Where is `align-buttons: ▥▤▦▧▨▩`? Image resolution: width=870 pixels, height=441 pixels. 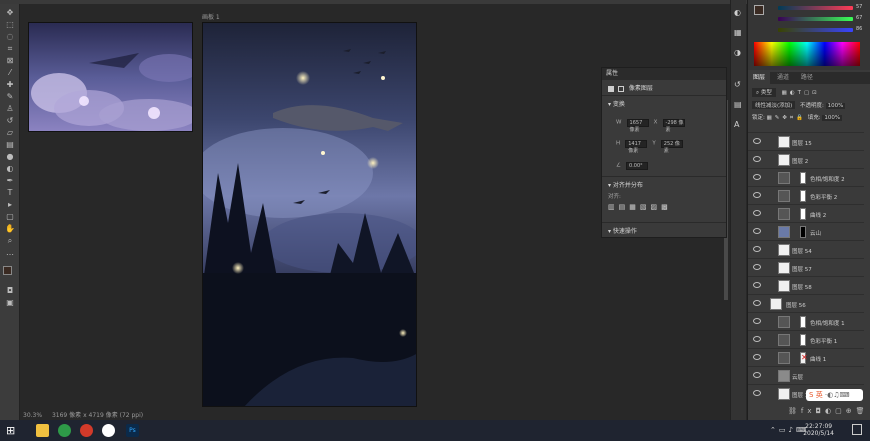
align-buttons: ▥▤▦▧▨▩ is located at coordinates (664, 207).